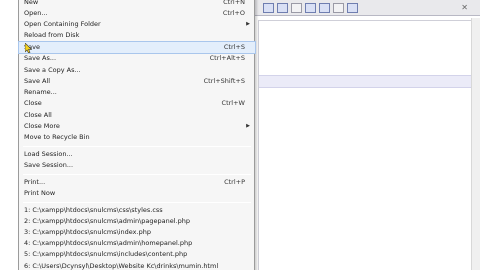 This screenshot has height=270, width=480. What do you see at coordinates (137, 115) in the screenshot?
I see `menu-item-close-all: Close All` at bounding box center [137, 115].